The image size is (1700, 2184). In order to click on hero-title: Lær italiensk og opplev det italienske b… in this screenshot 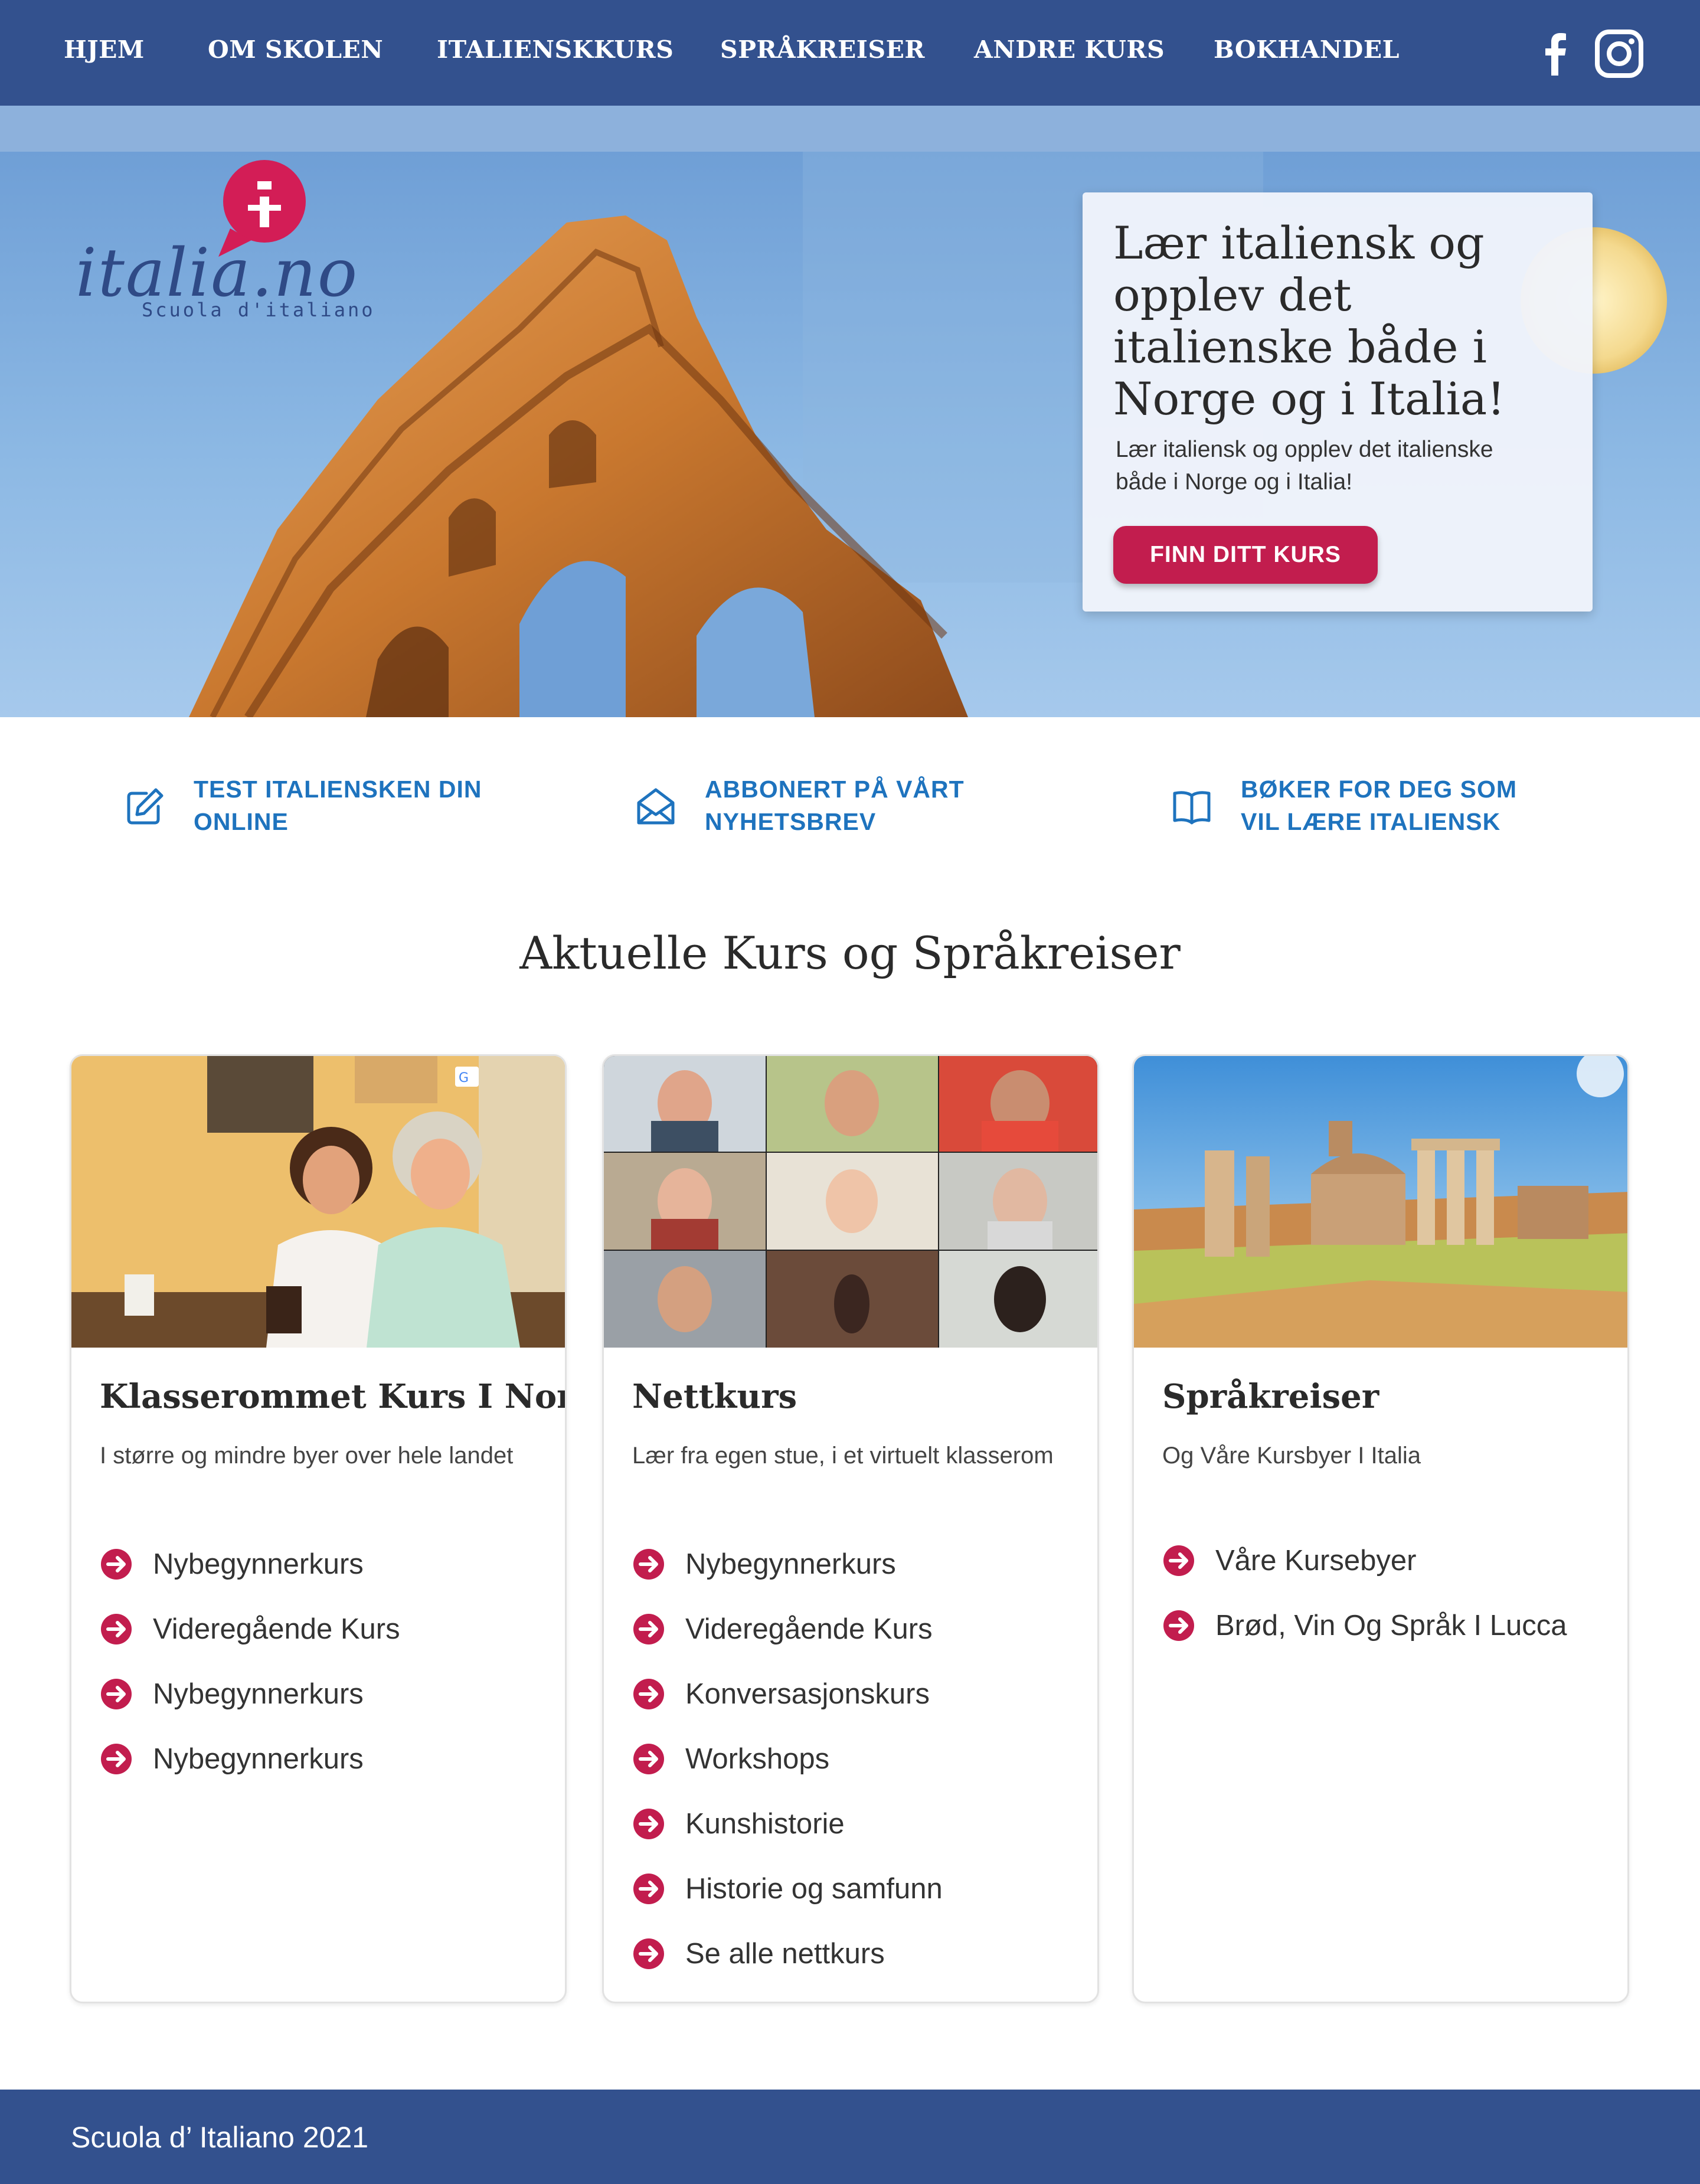, I will do `click(1309, 321)`.